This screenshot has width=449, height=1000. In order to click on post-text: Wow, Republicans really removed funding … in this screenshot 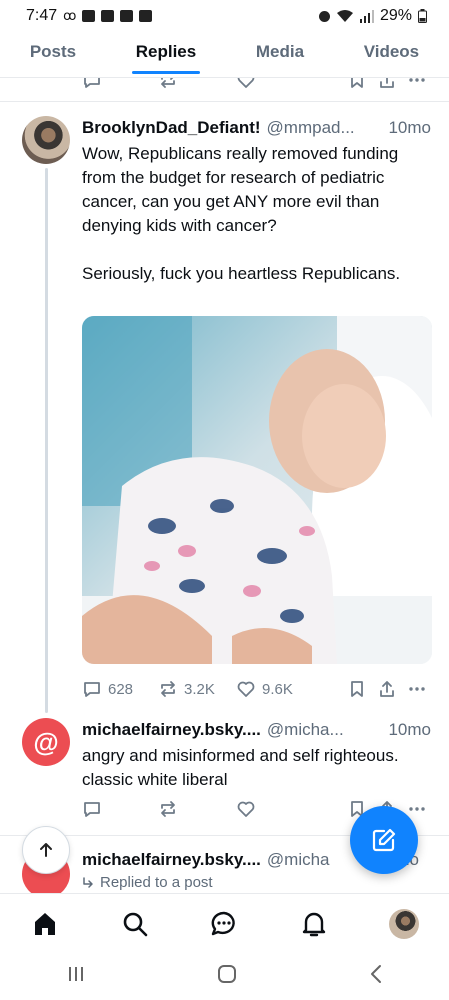, I will do `click(241, 213)`.